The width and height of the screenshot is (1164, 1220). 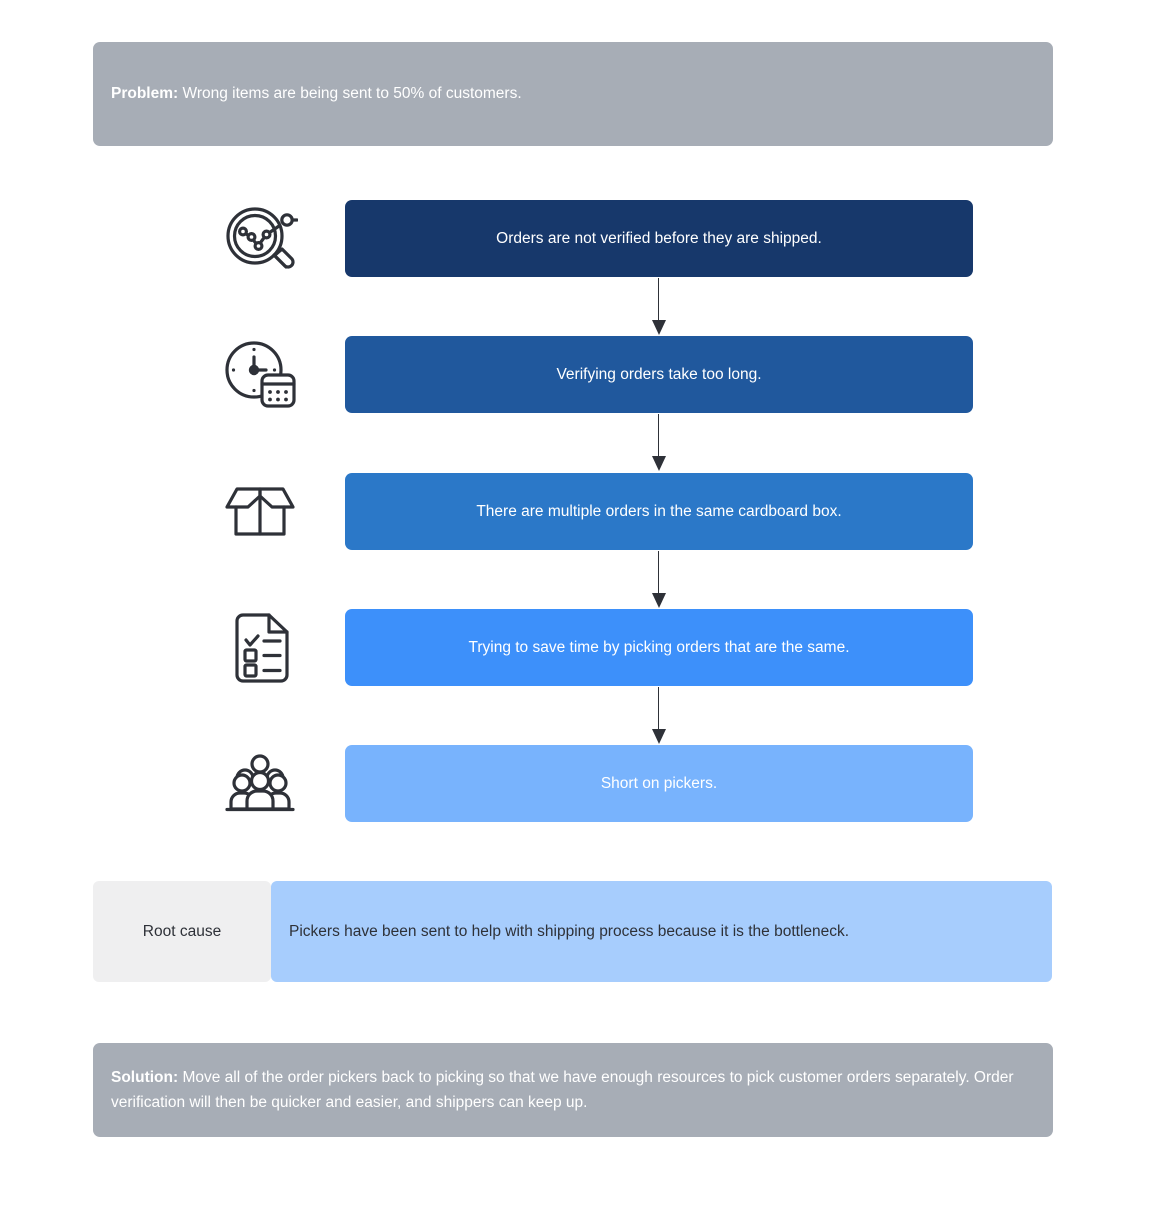 What do you see at coordinates (260, 784) in the screenshot?
I see `people-group-icon` at bounding box center [260, 784].